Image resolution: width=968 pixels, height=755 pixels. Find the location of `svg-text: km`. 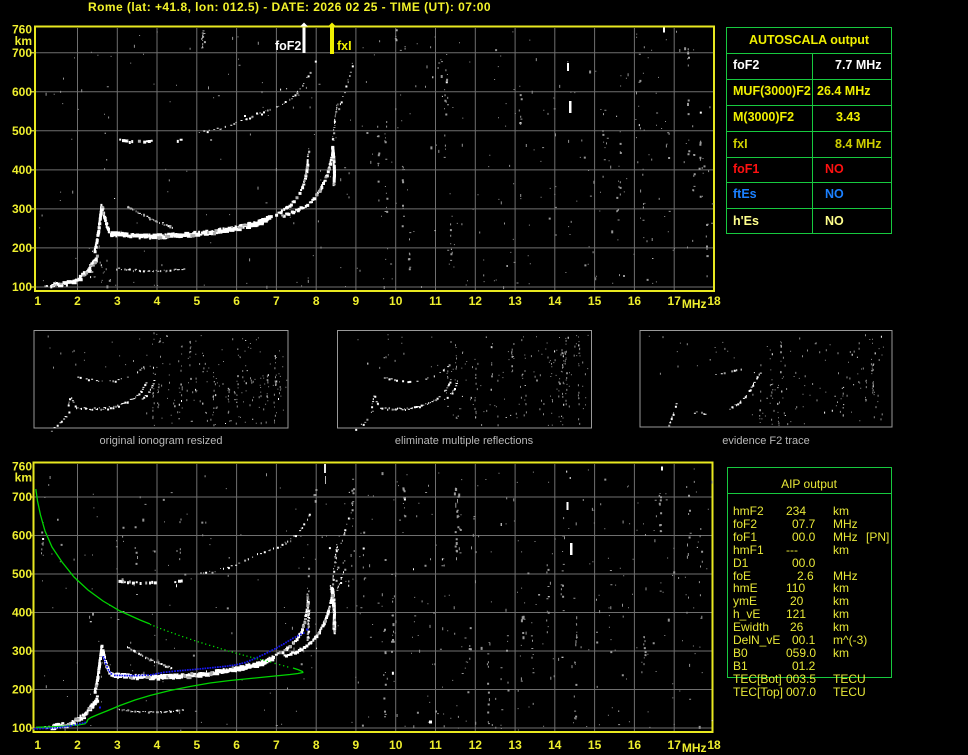

svg-text: km is located at coordinates (23, 478).